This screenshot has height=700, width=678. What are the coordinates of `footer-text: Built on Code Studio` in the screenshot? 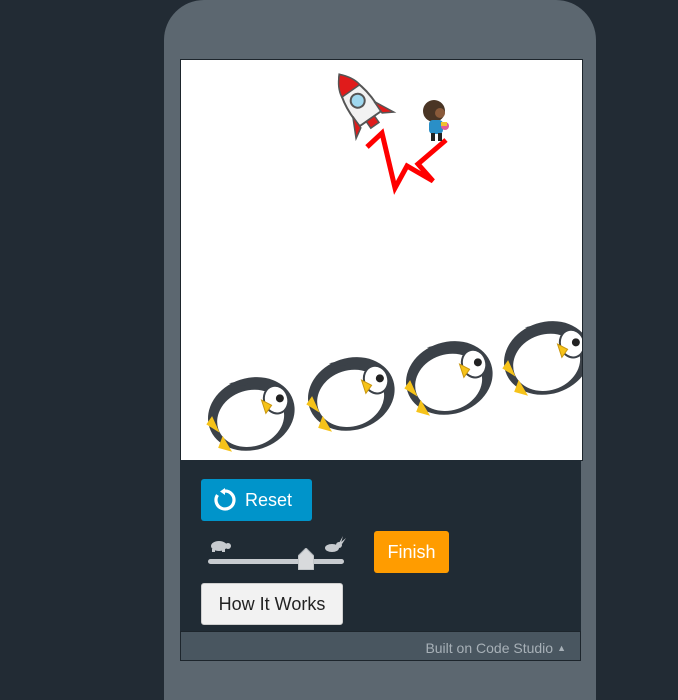 It's located at (489, 648).